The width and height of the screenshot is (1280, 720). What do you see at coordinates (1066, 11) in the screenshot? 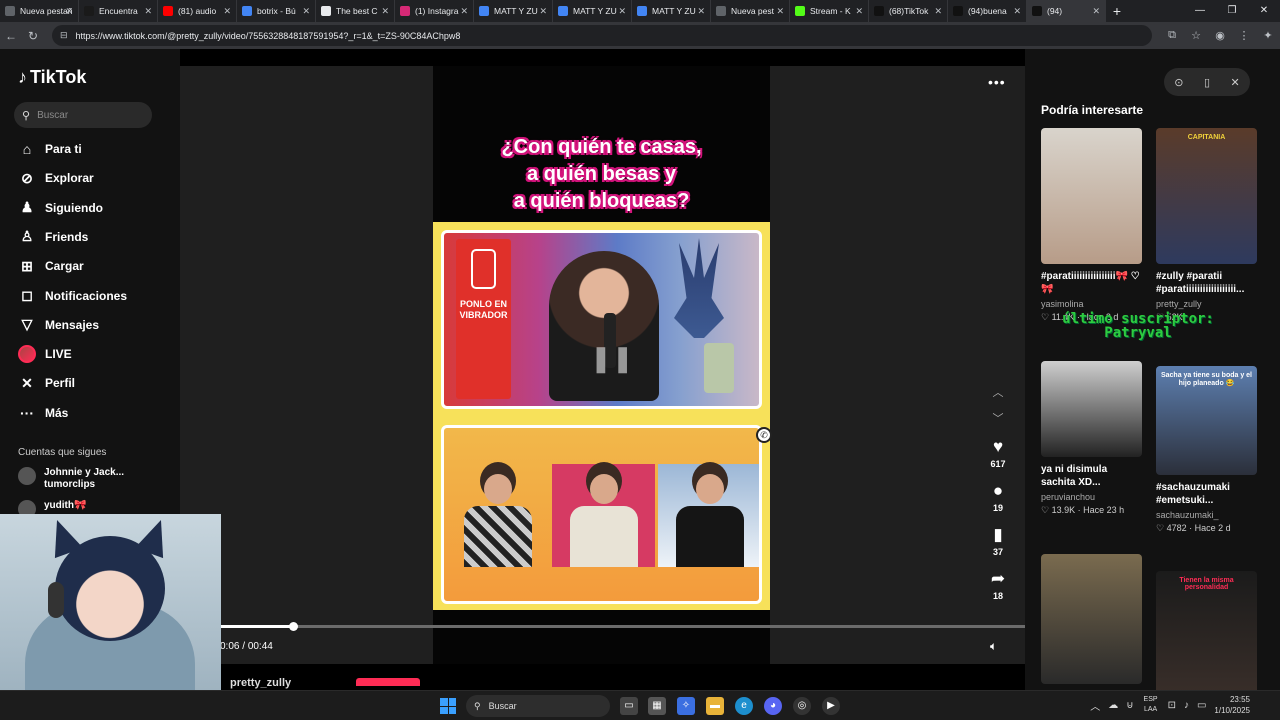
I see `browser-tab: (94) ✕` at bounding box center [1066, 11].